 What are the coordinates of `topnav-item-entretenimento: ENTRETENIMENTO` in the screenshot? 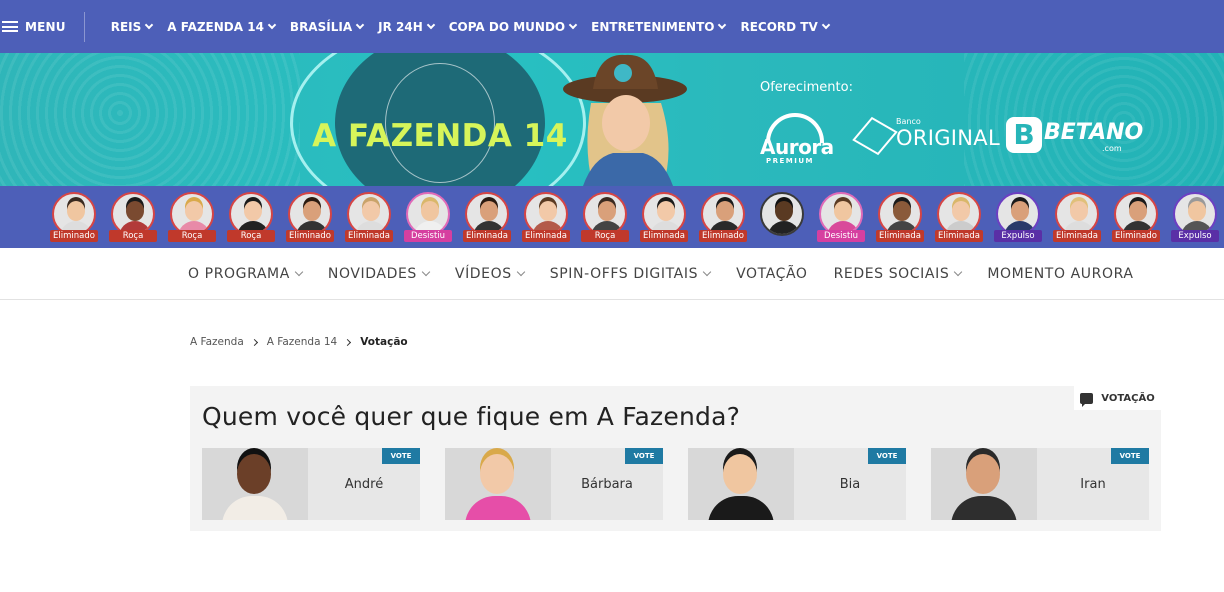 It's located at (659, 26).